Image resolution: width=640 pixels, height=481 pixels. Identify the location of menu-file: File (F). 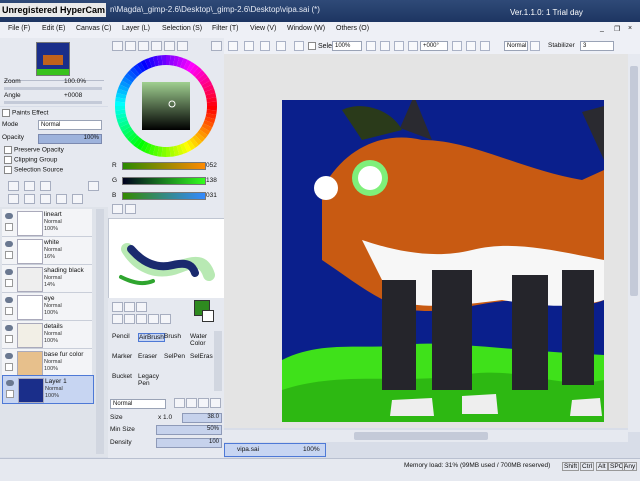
(19, 28).